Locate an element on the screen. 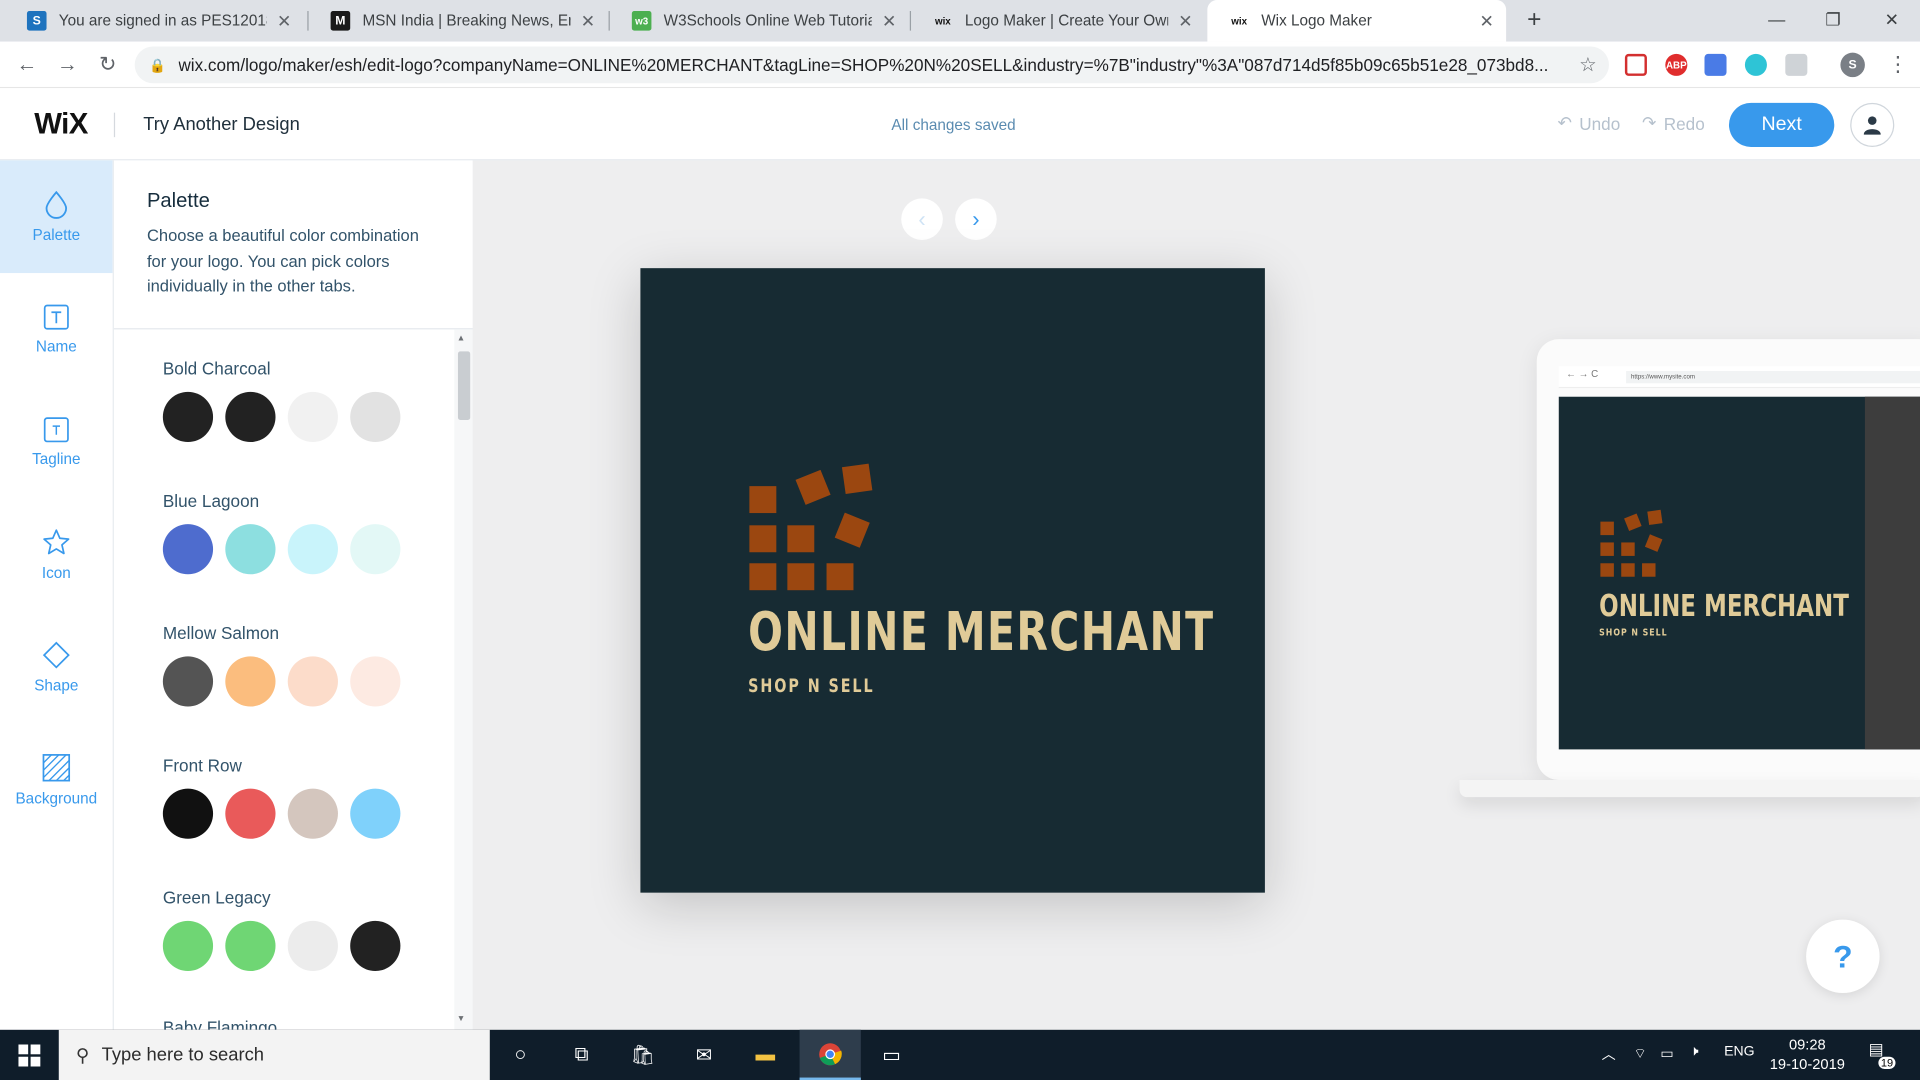 The height and width of the screenshot is (1080, 1920). palette-scrollbar: ▲ ▼ is located at coordinates (464, 679).